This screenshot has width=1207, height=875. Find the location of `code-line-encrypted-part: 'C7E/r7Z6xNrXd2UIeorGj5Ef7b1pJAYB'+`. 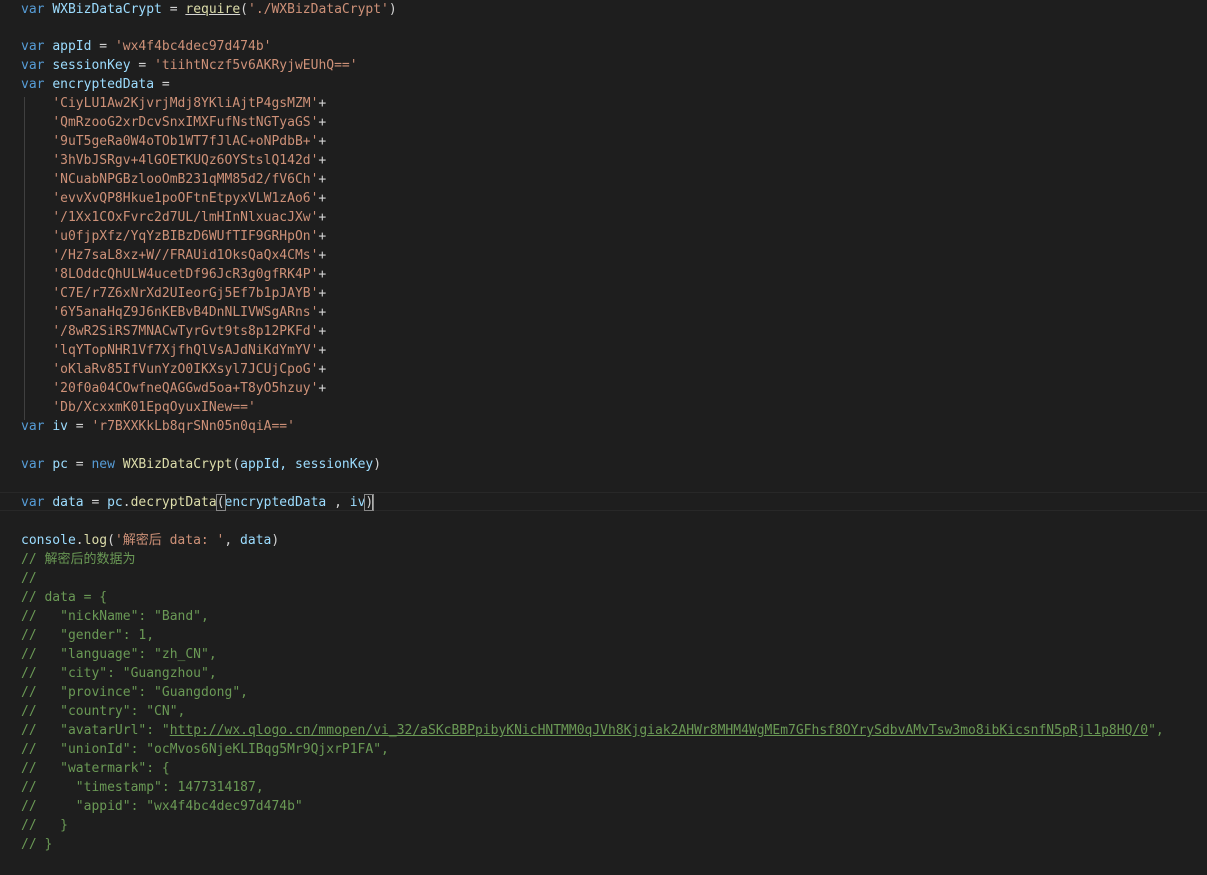

code-line-encrypted-part: 'C7E/r7Z6xNrXd2UIeorGj5Ef7b1pJAYB'+ is located at coordinates (173, 293).